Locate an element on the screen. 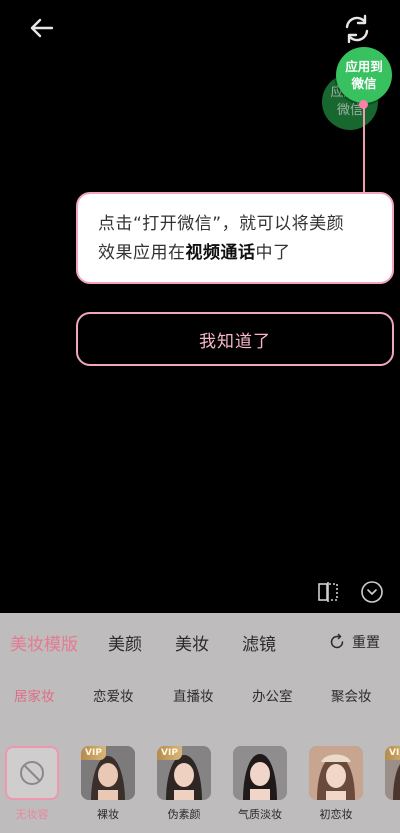  preset-no-makeup: 无妆容 is located at coordinates (32, 786).